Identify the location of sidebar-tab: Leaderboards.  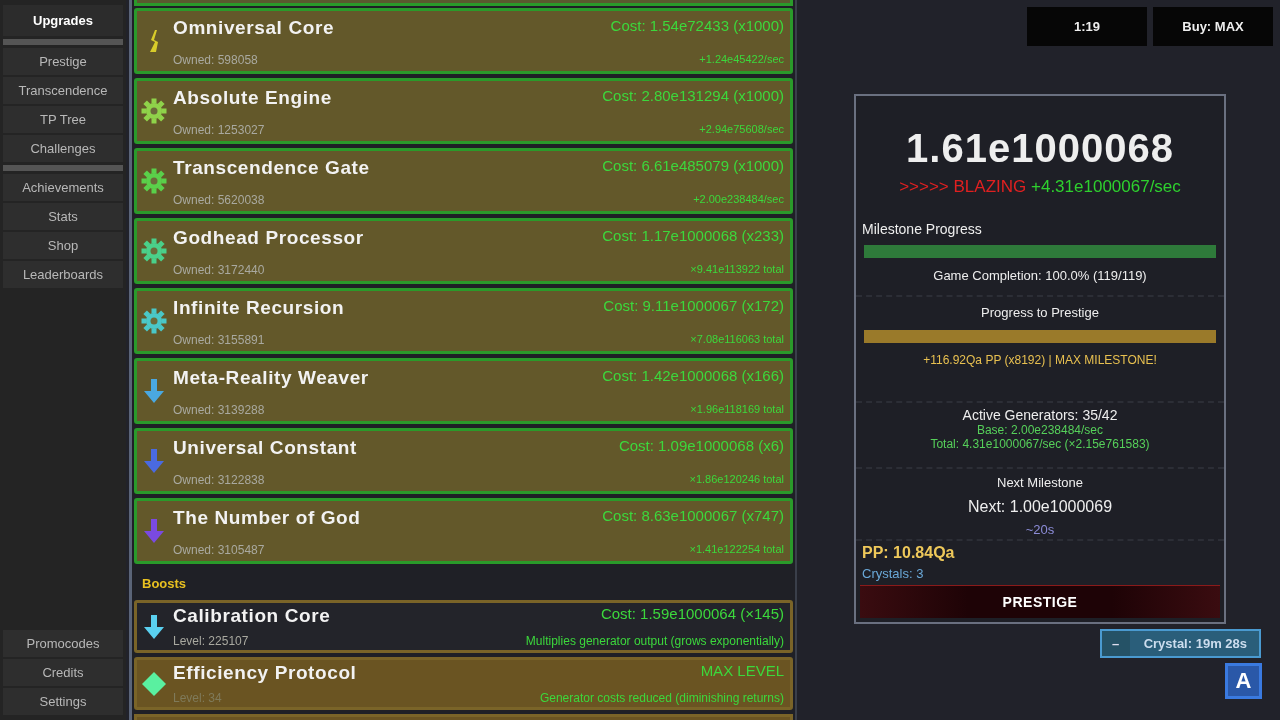
(63, 274).